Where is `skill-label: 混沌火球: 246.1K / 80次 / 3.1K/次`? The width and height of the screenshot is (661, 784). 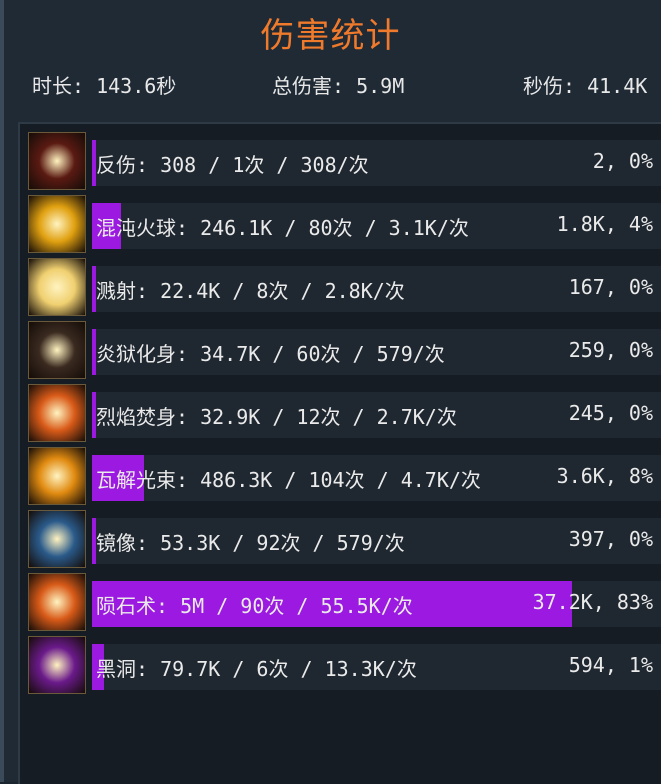
skill-label: 混沌火球: 246.1K / 80次 / 3.1K/次 is located at coordinates (282, 228).